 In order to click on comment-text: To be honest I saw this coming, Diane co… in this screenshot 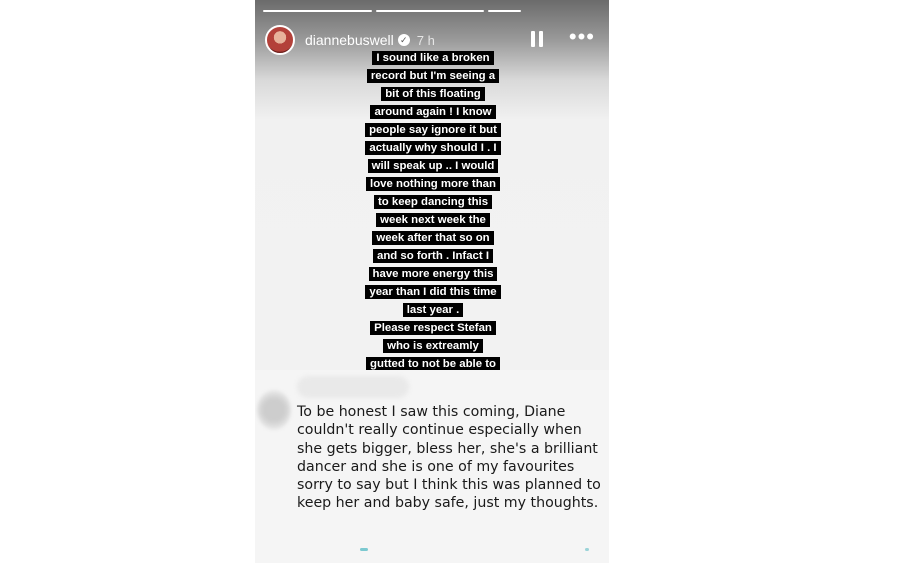, I will do `click(449, 458)`.